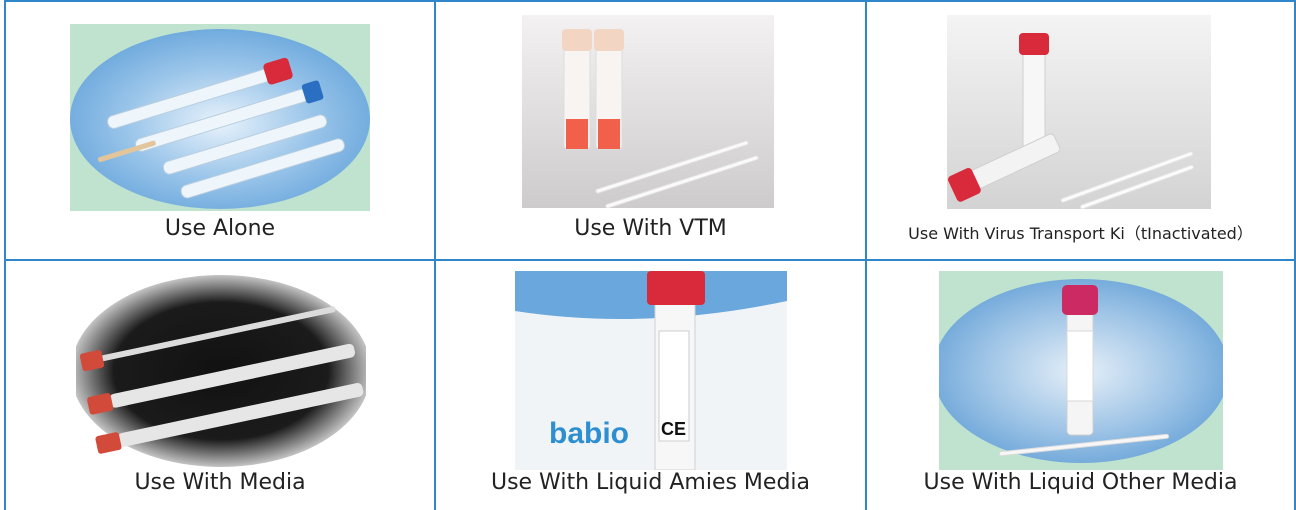 The image size is (1296, 510). Describe the element at coordinates (1081, 370) in the screenshot. I see `liquid-other-media-tube-photo` at that location.